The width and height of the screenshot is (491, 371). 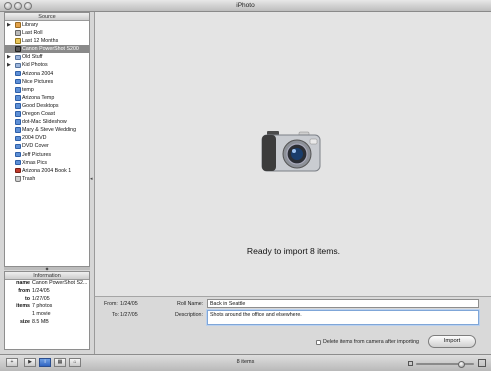 I want to click on source-item-label: Arizona 2004 Book 1, so click(x=47, y=170).